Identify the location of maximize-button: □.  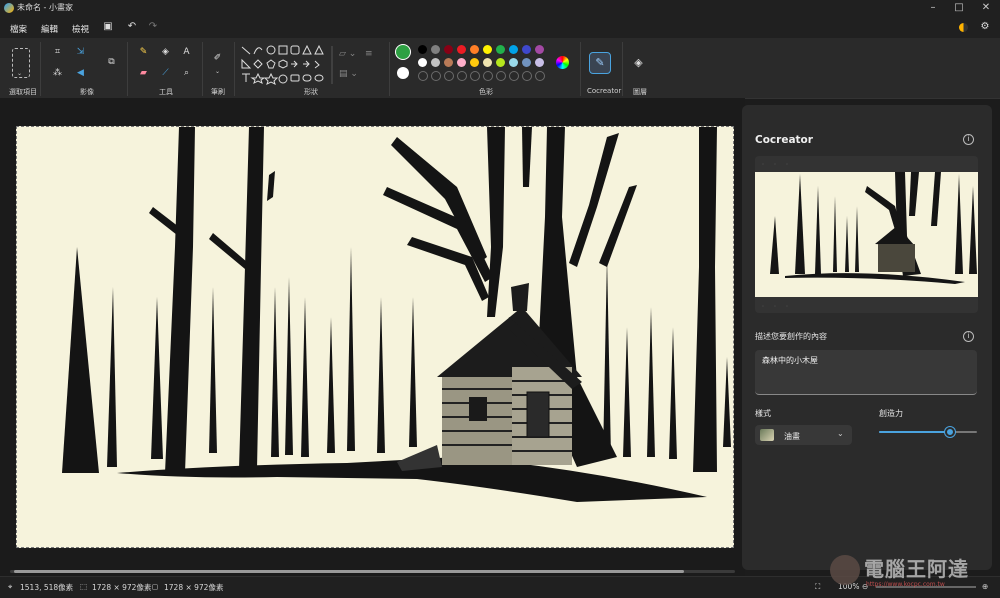
(959, 7).